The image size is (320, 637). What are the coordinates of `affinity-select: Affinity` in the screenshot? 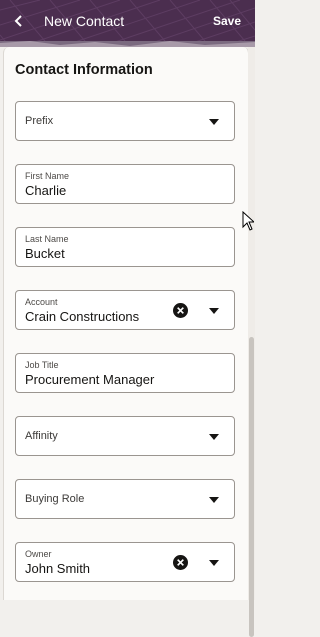 It's located at (125, 436).